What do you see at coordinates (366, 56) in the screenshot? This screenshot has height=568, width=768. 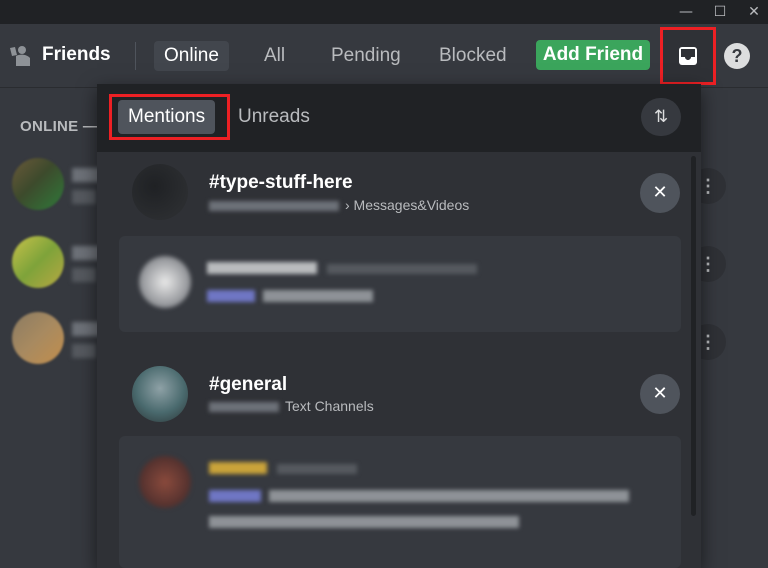 I see `tab-pending: Pending` at bounding box center [366, 56].